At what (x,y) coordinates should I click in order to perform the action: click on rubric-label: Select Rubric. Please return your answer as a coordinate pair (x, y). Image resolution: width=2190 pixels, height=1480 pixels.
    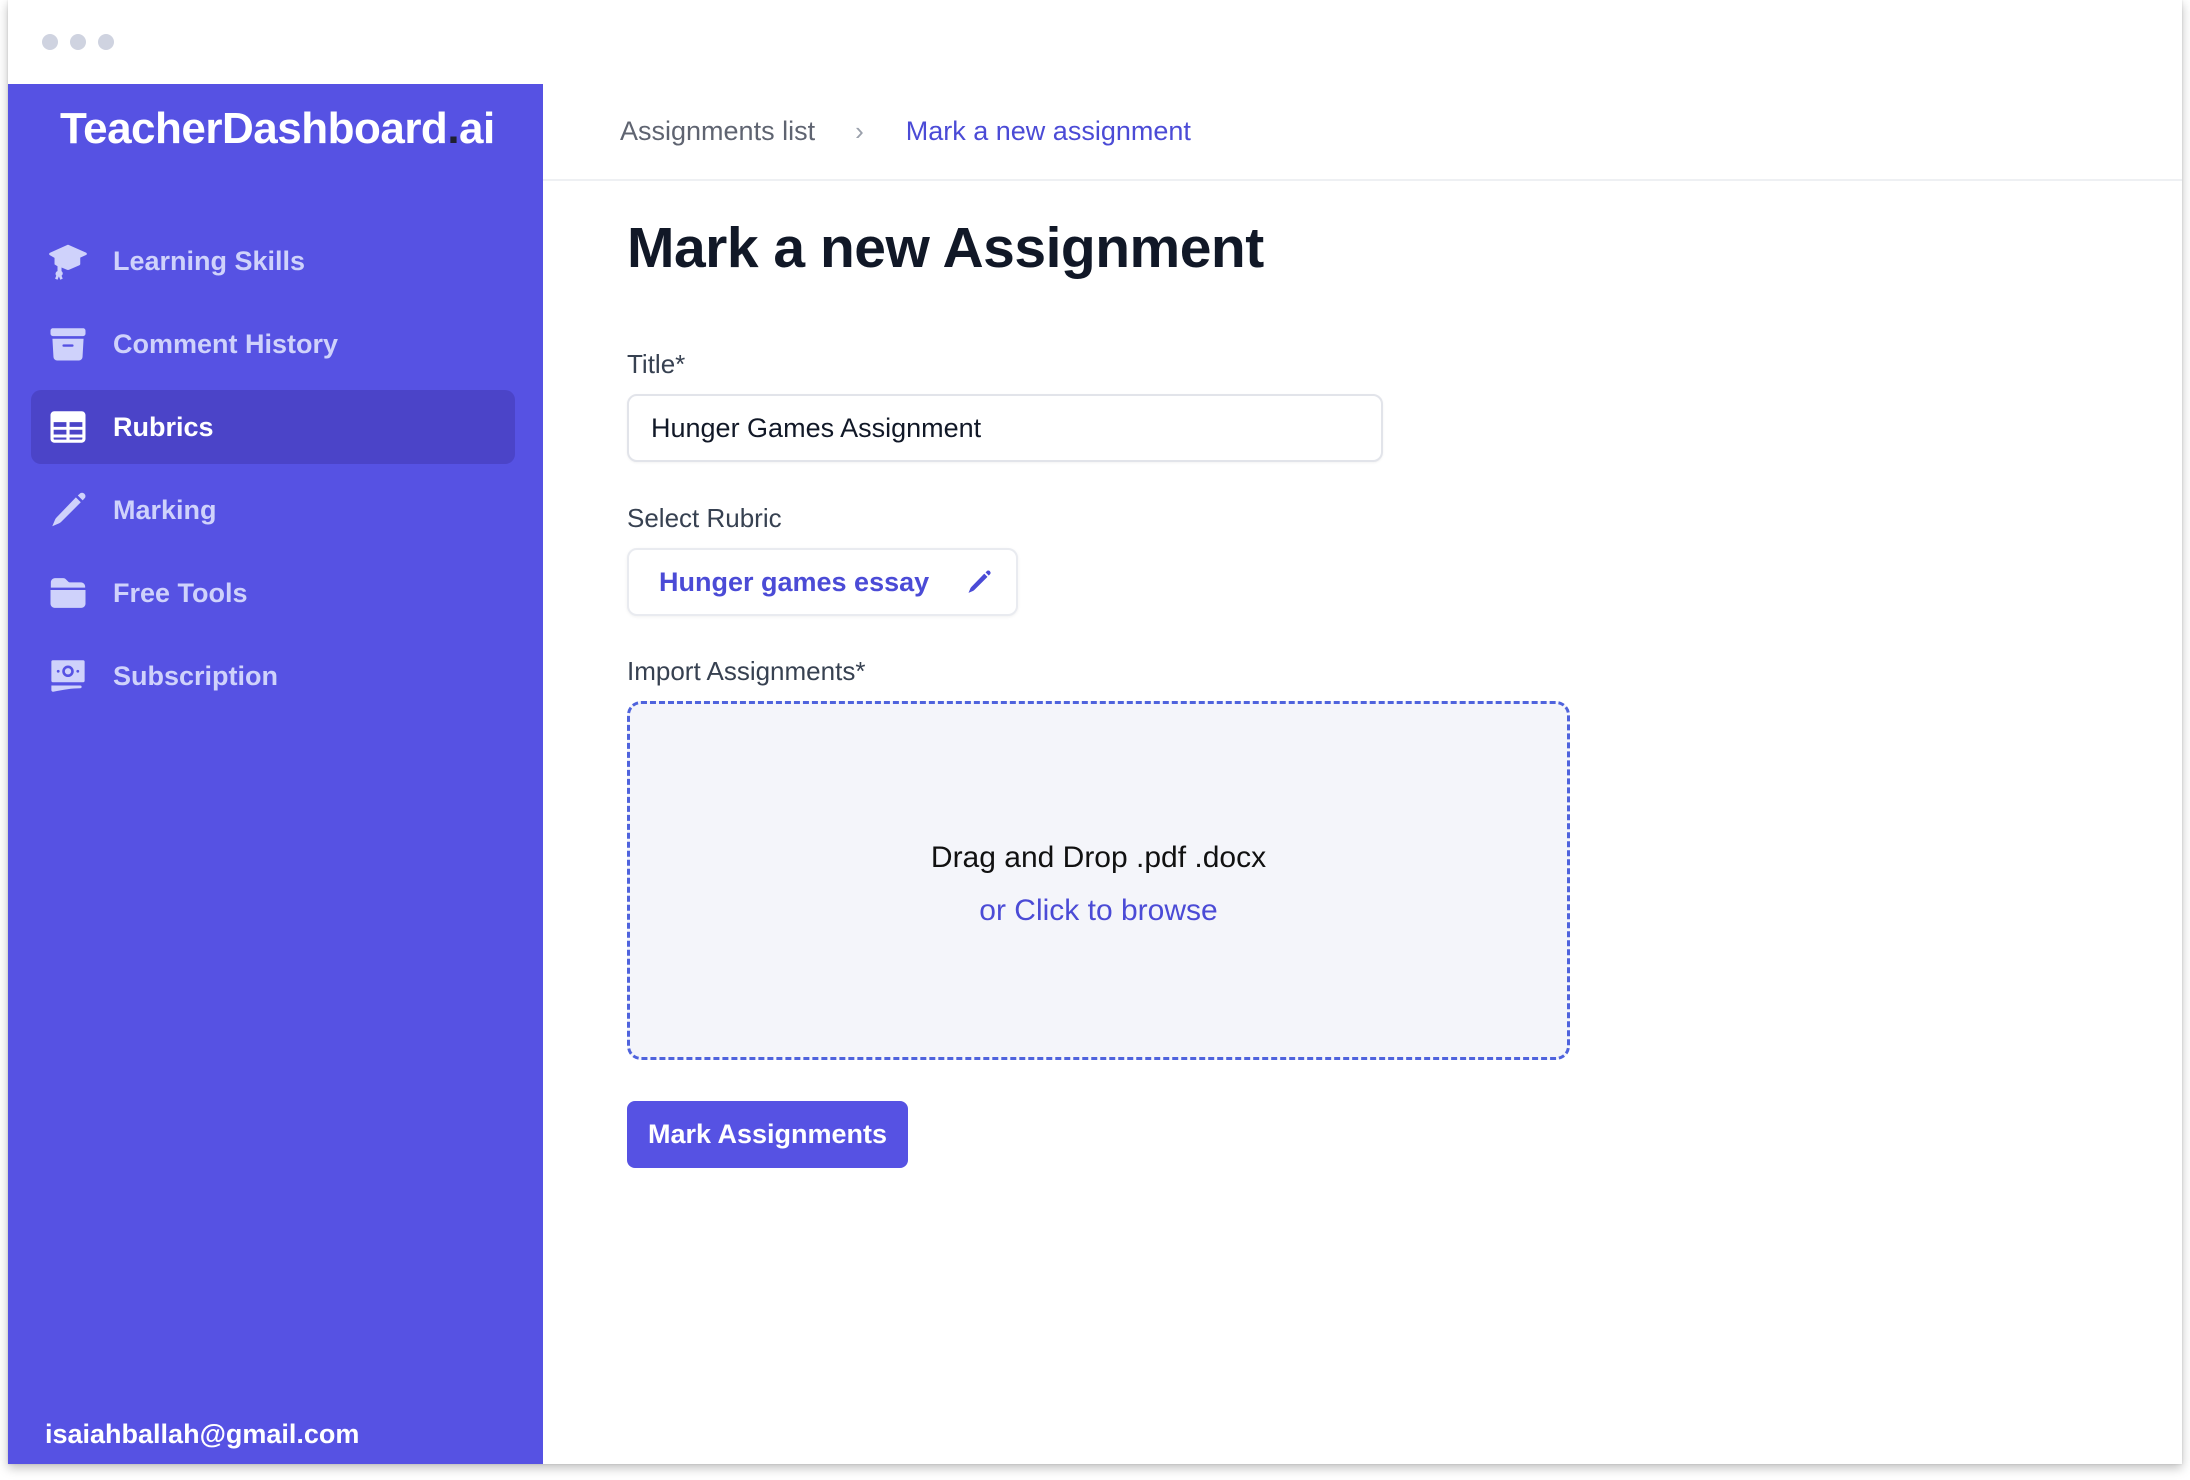
    Looking at the image, I should click on (704, 518).